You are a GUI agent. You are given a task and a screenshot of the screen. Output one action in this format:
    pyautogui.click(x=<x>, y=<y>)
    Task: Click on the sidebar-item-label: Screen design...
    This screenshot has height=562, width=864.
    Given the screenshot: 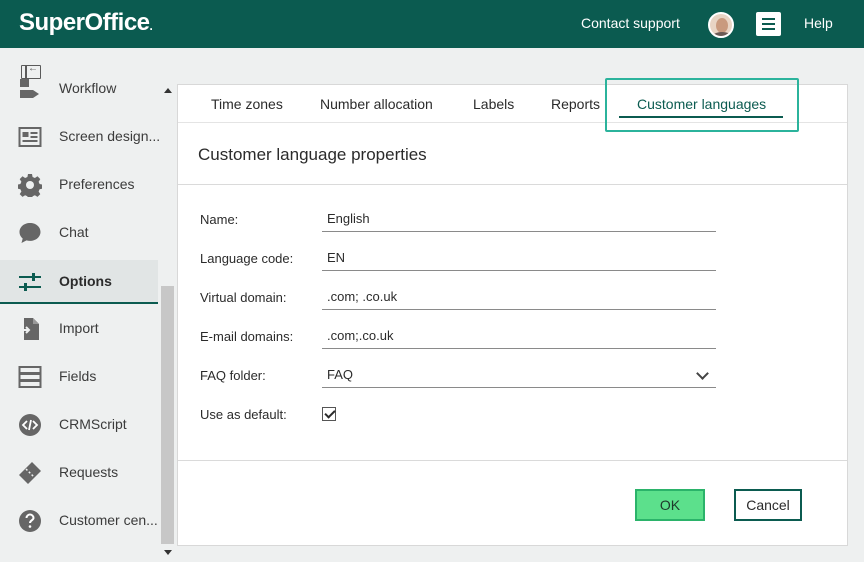 What is the action you would take?
    pyautogui.click(x=110, y=136)
    